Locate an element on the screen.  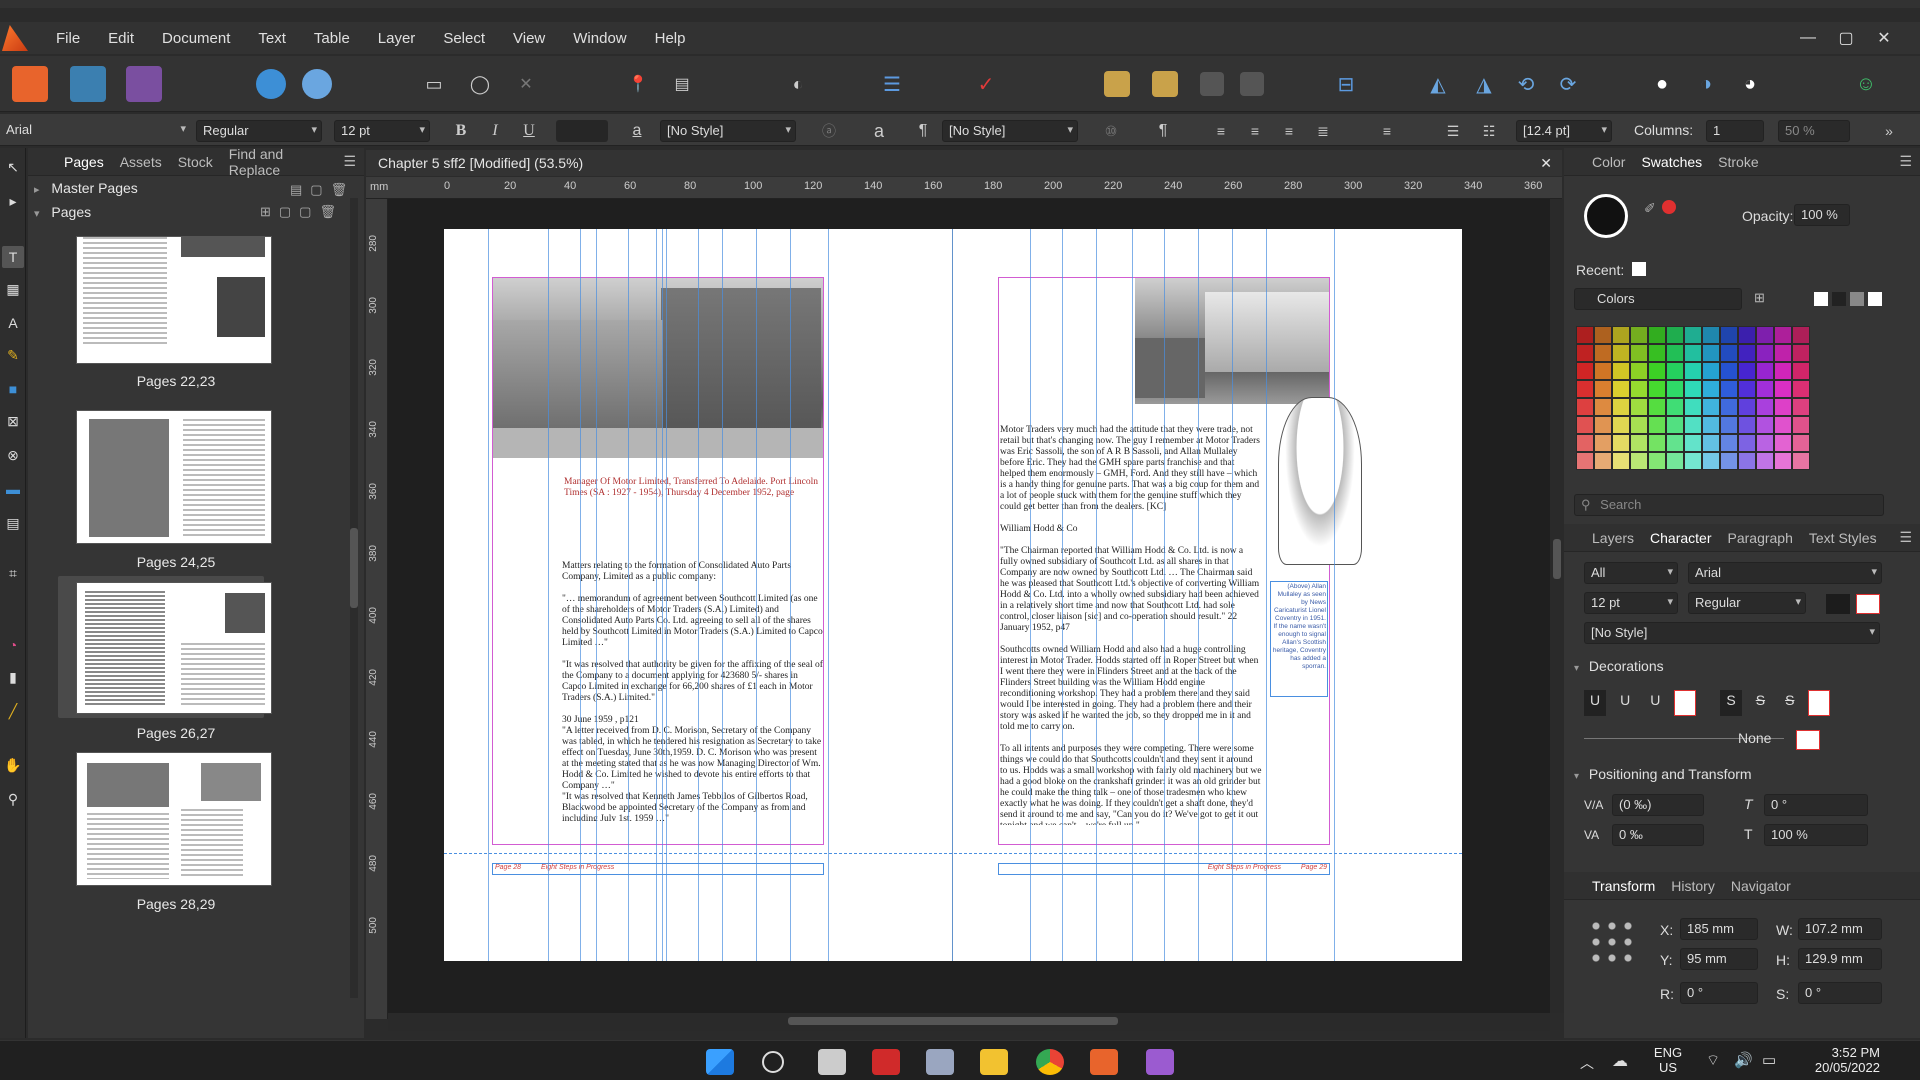
crop-tool-icon: ⌗ is located at coordinates (13, 573).